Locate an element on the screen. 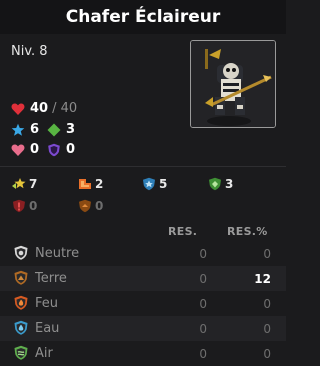 The width and height of the screenshot is (320, 366). resistance-percent: 12 is located at coordinates (262, 278).